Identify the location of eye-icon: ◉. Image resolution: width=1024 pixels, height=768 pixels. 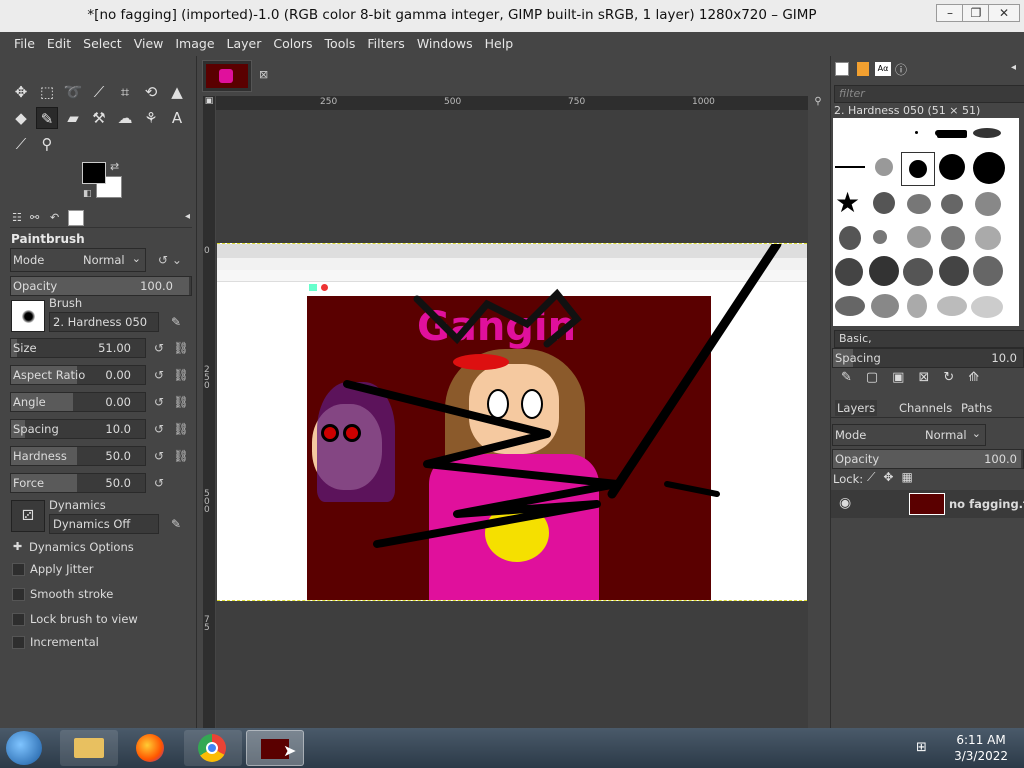
(845, 503).